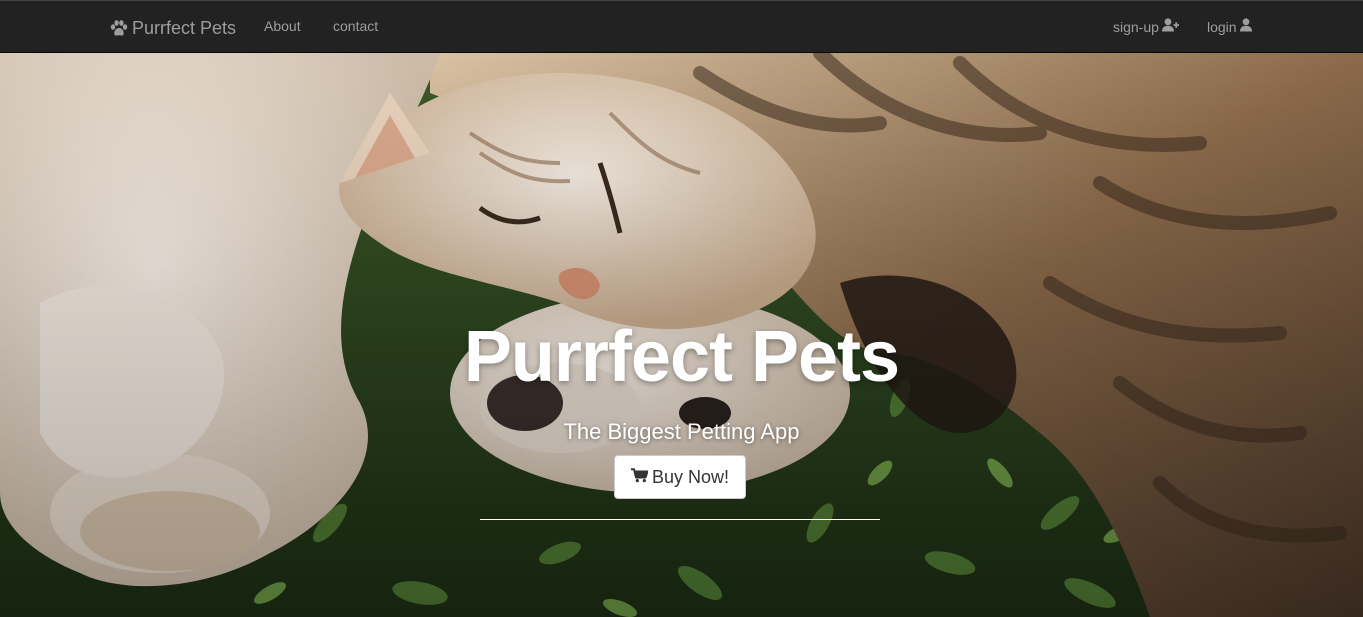  I want to click on nav-login-link: login, so click(1229, 26).